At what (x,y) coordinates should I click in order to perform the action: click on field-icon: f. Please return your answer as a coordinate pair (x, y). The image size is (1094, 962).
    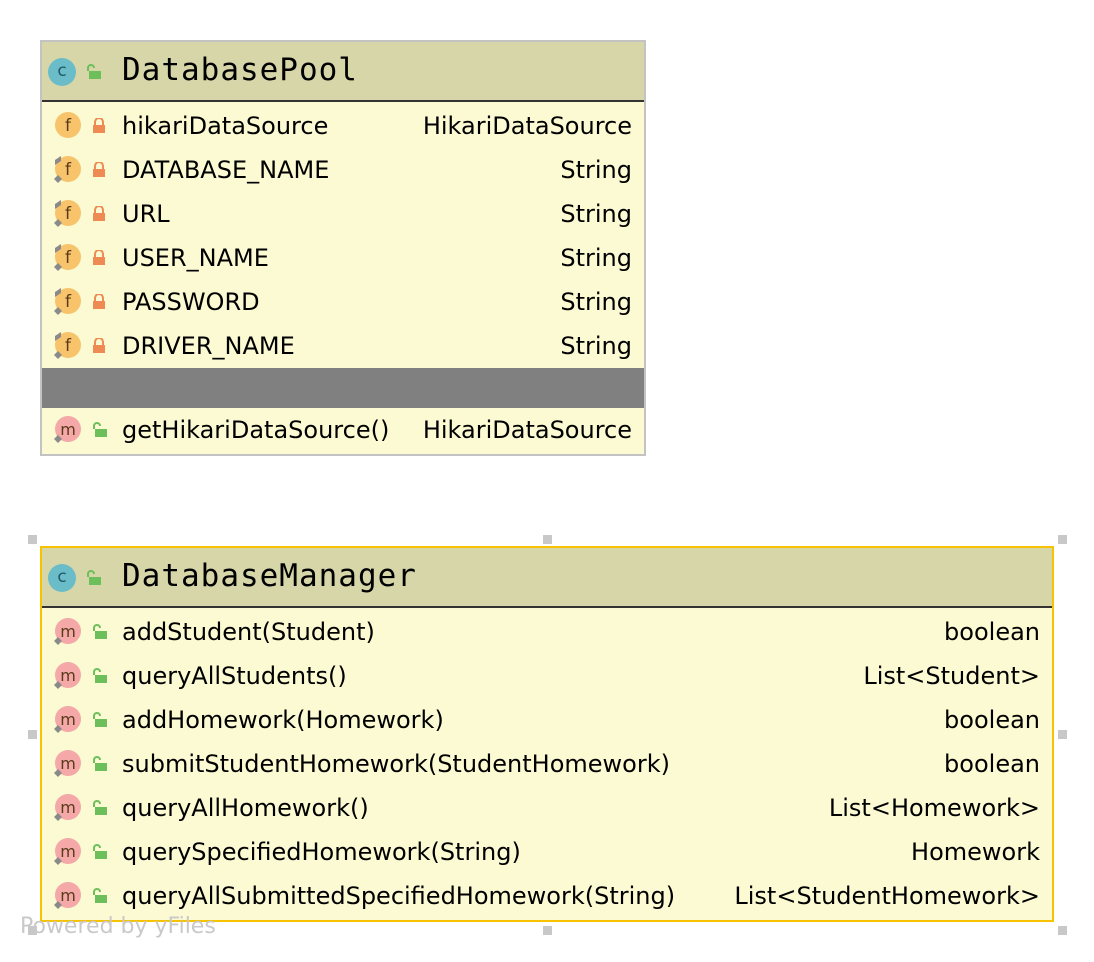
    Looking at the image, I should click on (68, 125).